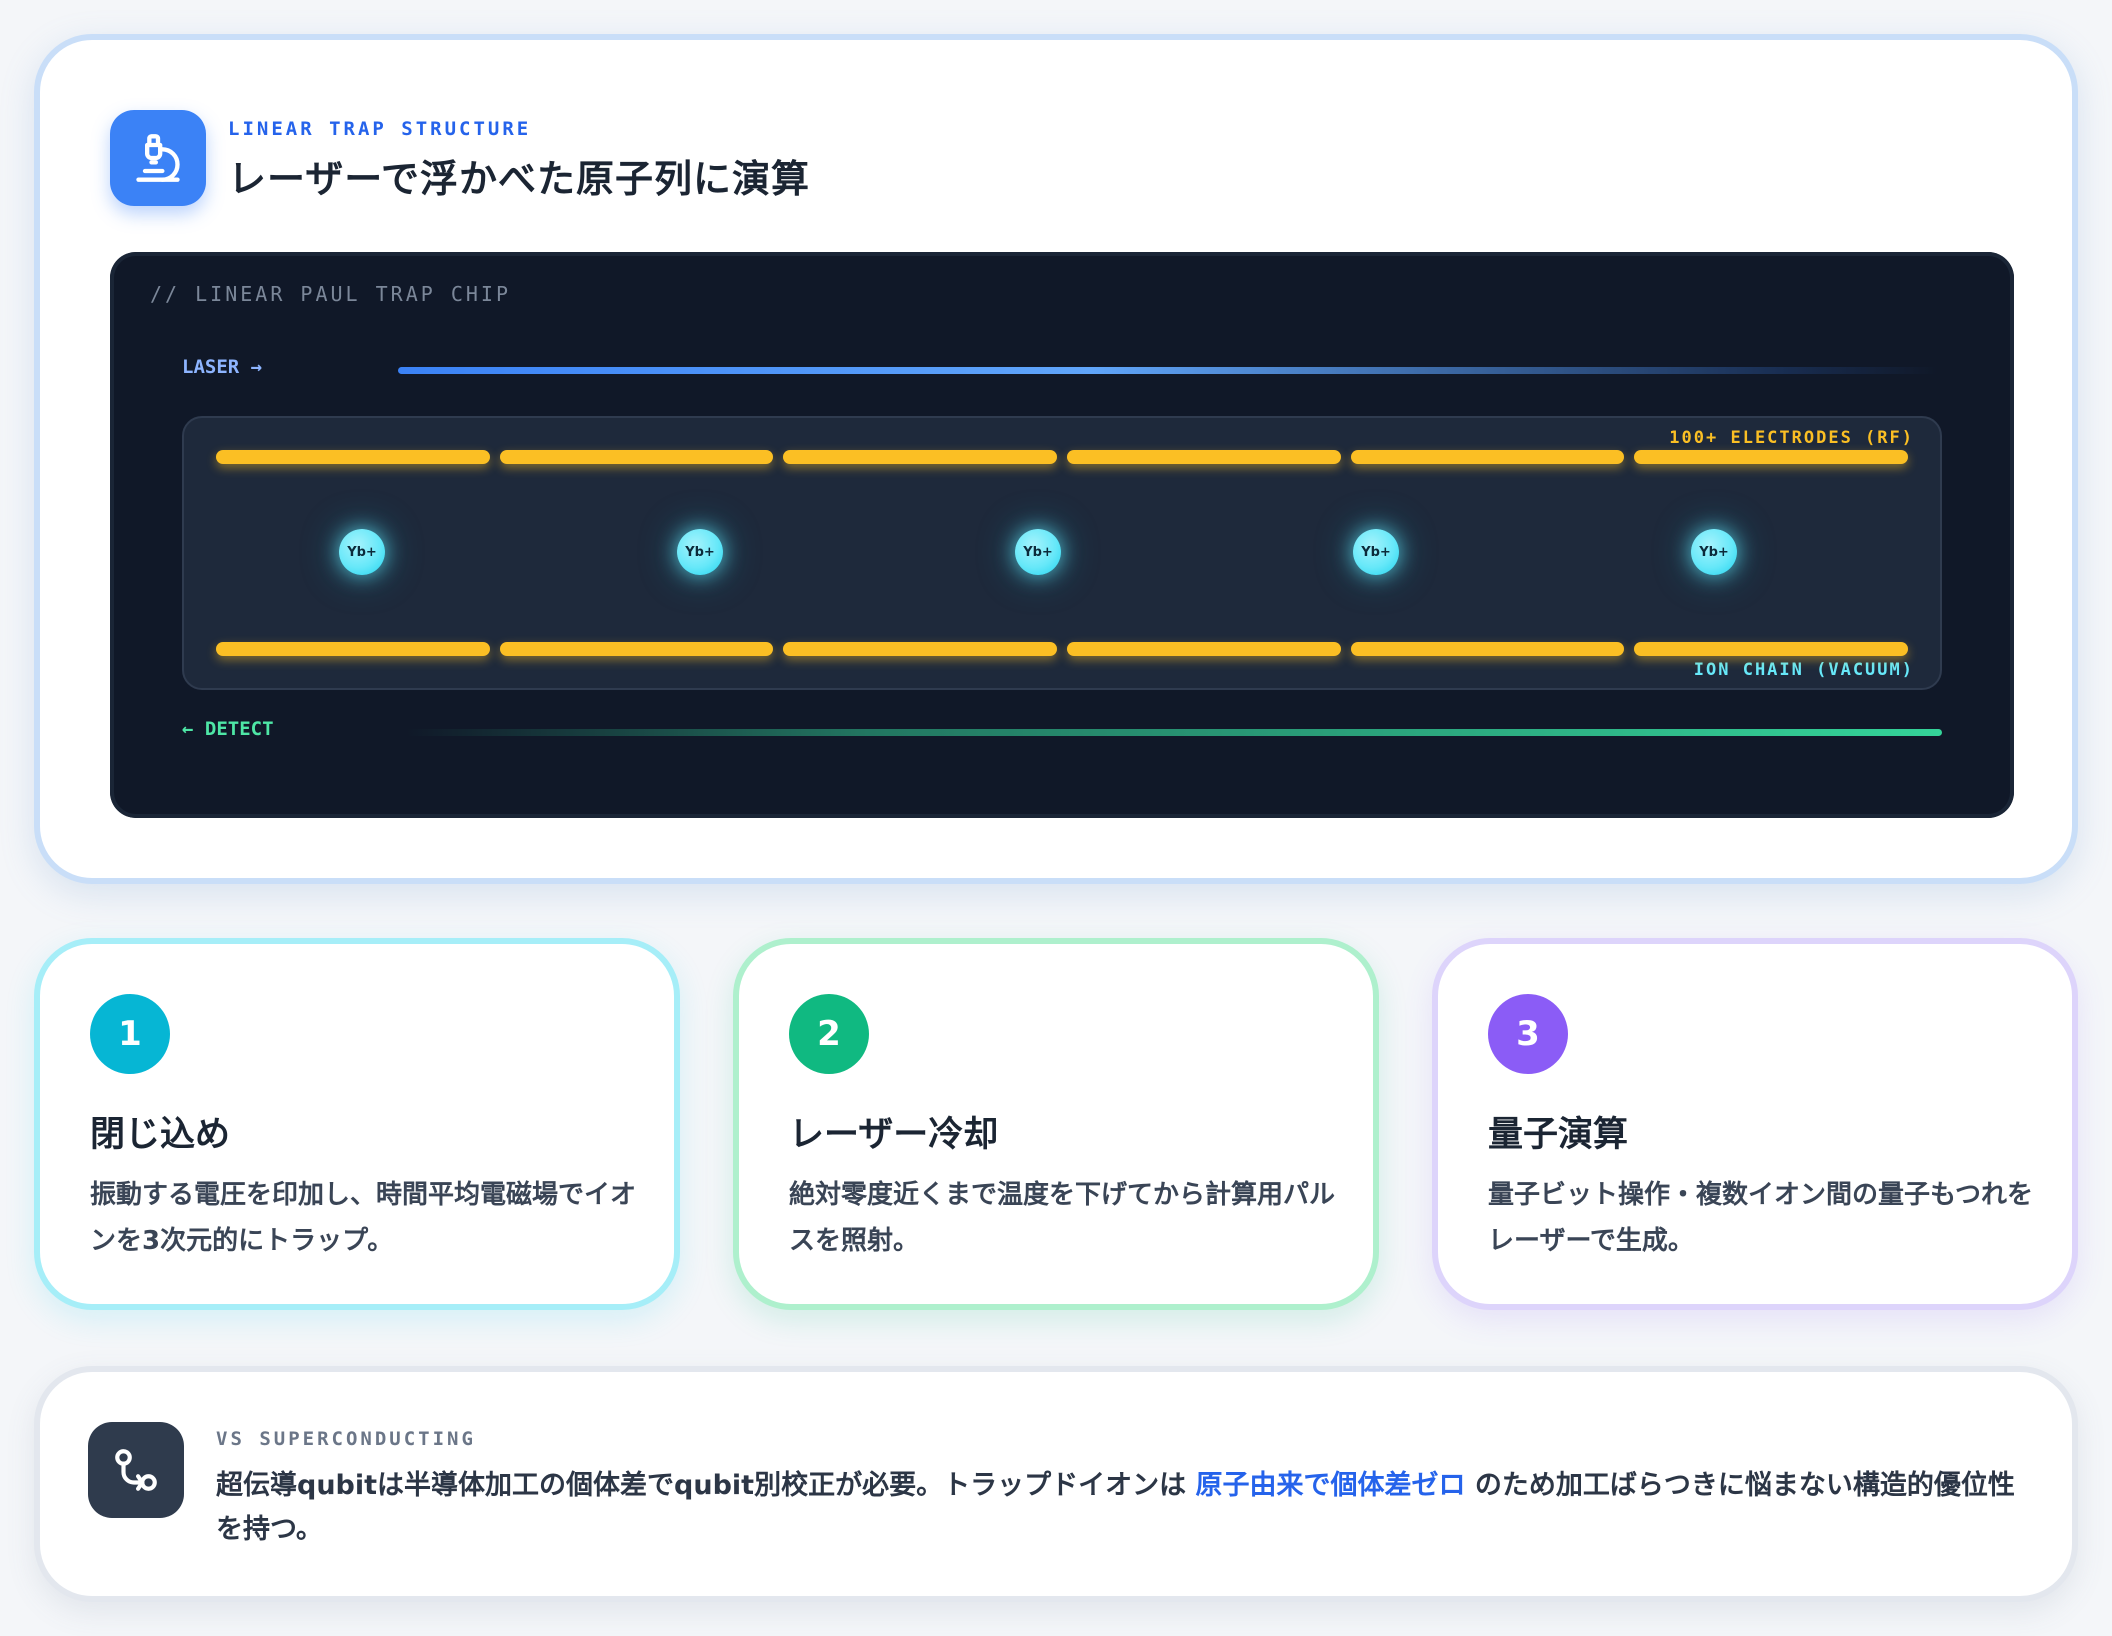 The width and height of the screenshot is (2112, 1636). What do you see at coordinates (330, 294) in the screenshot?
I see `chip-label: // LINEAR PAUL TRAP CHIP` at bounding box center [330, 294].